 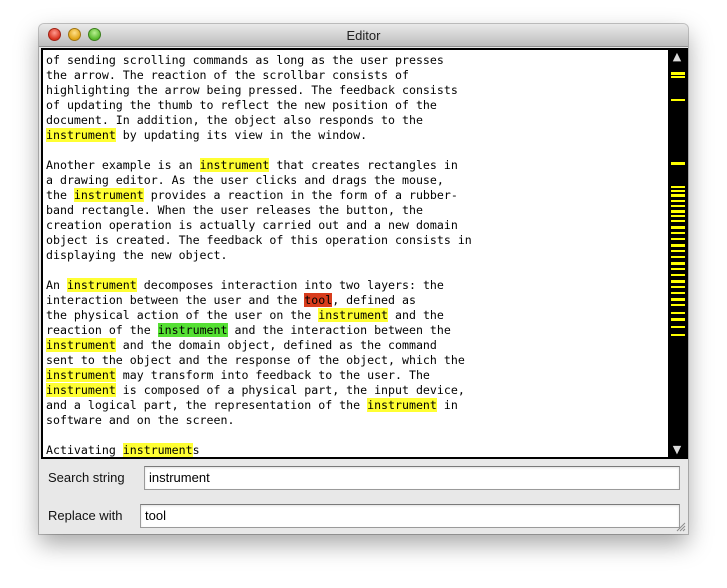 What do you see at coordinates (136, 255) in the screenshot?
I see `editor-line: displaying the new object.` at bounding box center [136, 255].